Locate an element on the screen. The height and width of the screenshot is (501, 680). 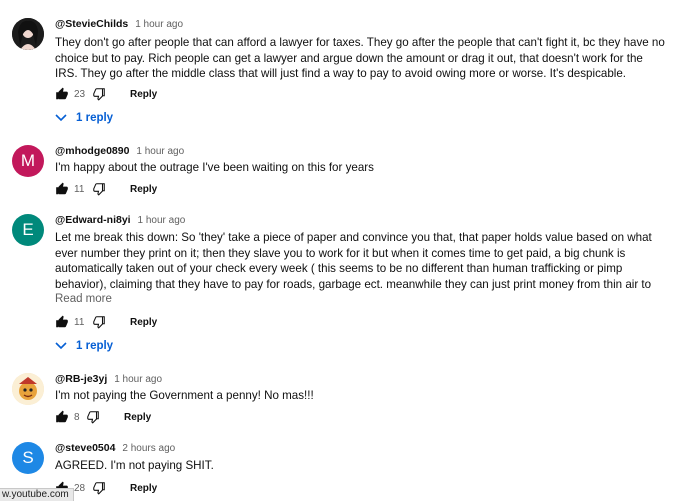
avatar-letter: E is located at coordinates (28, 229).